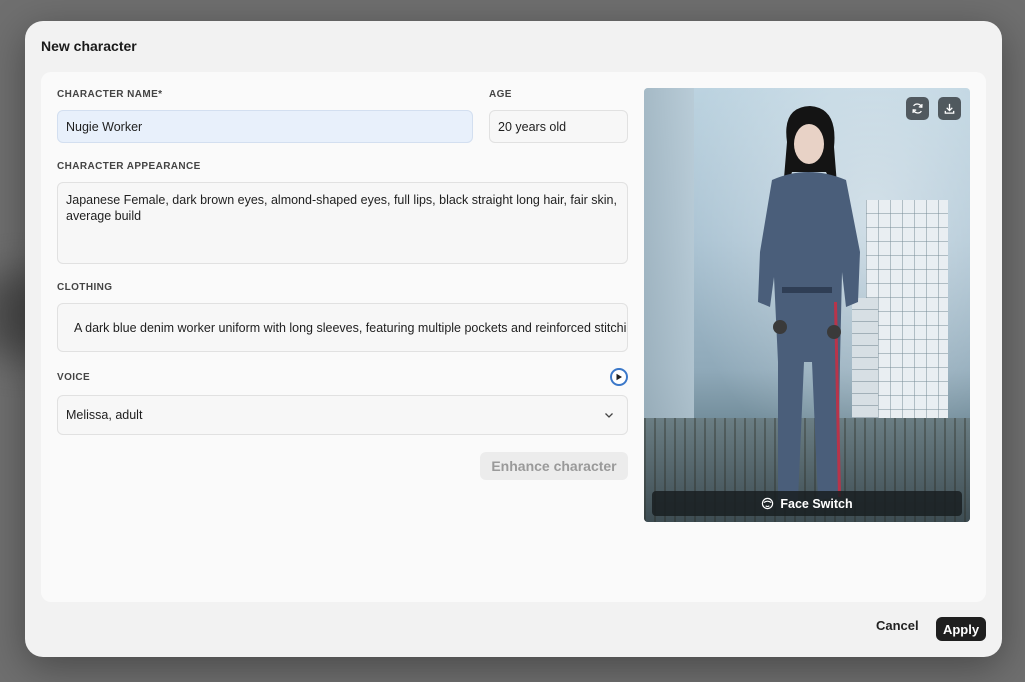 This screenshot has width=1025, height=682. I want to click on voice-play-button, so click(619, 377).